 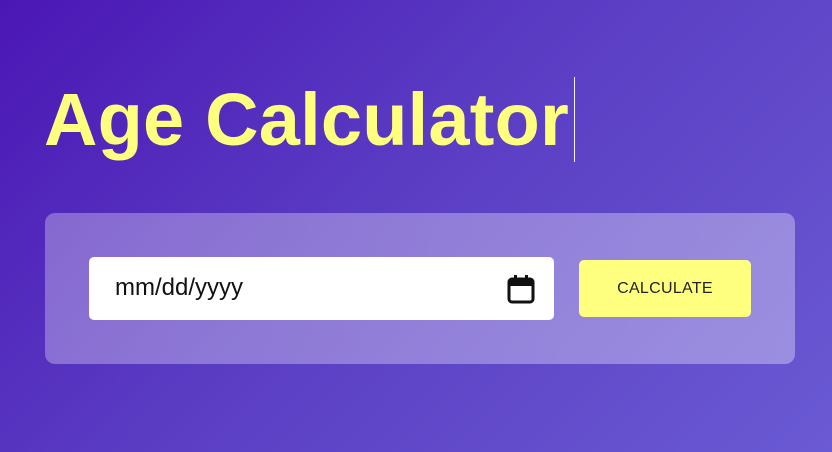 What do you see at coordinates (574, 119) in the screenshot?
I see `text-cursor` at bounding box center [574, 119].